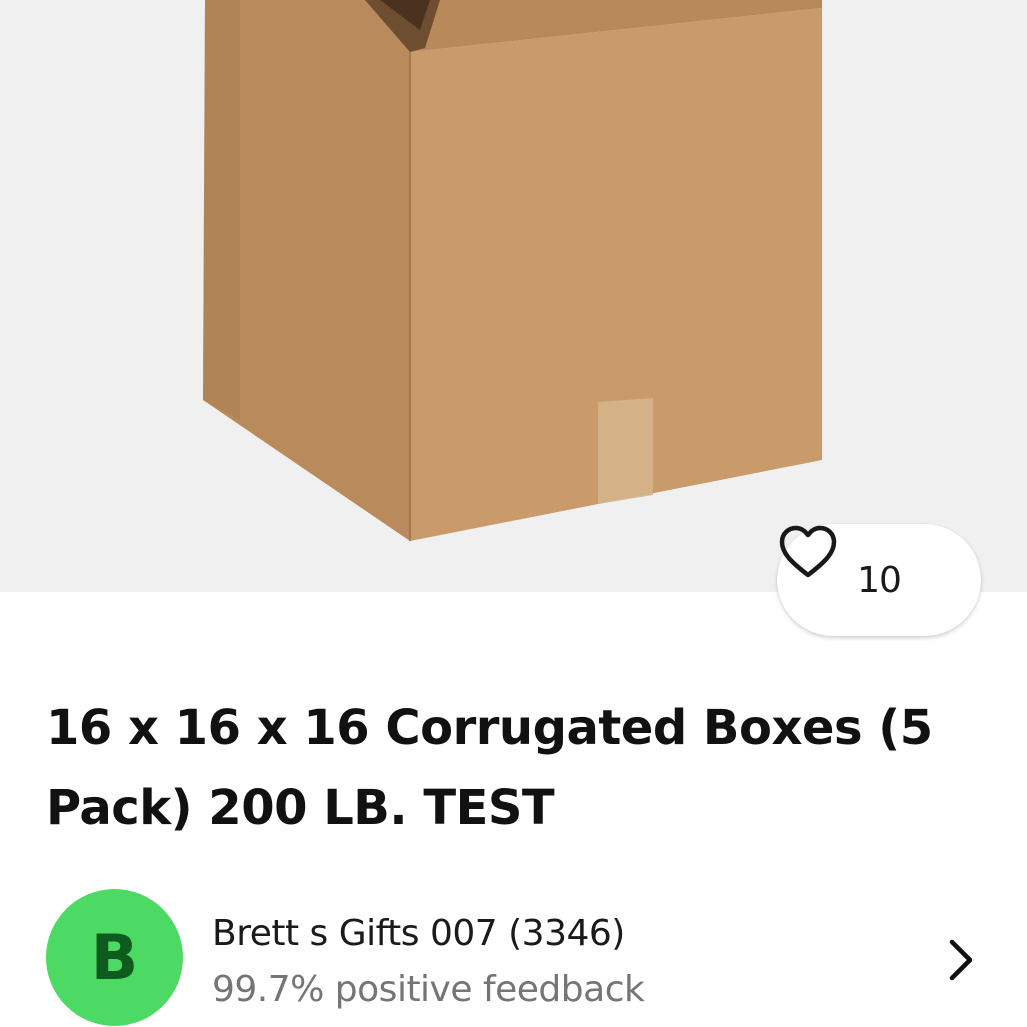 The height and width of the screenshot is (1027, 1027). Describe the element at coordinates (418, 933) in the screenshot. I see `seller-name: Brett s Gifts 007 (3346)` at that location.